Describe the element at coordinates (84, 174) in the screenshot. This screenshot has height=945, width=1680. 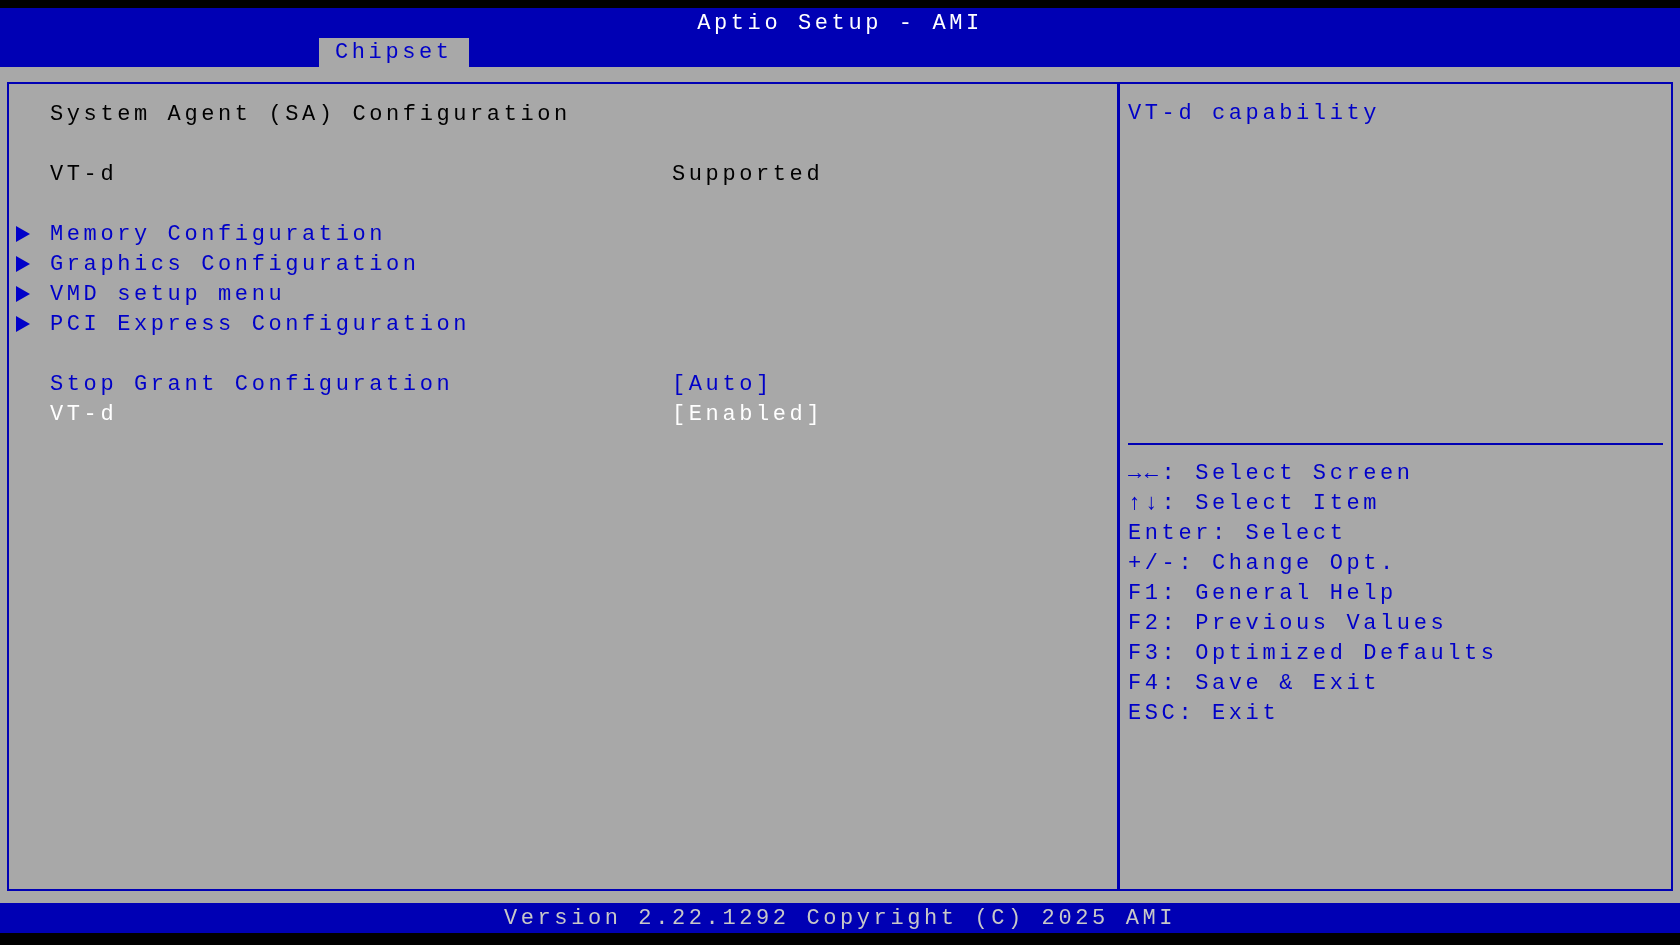
I see `info-label: VT-d` at that location.